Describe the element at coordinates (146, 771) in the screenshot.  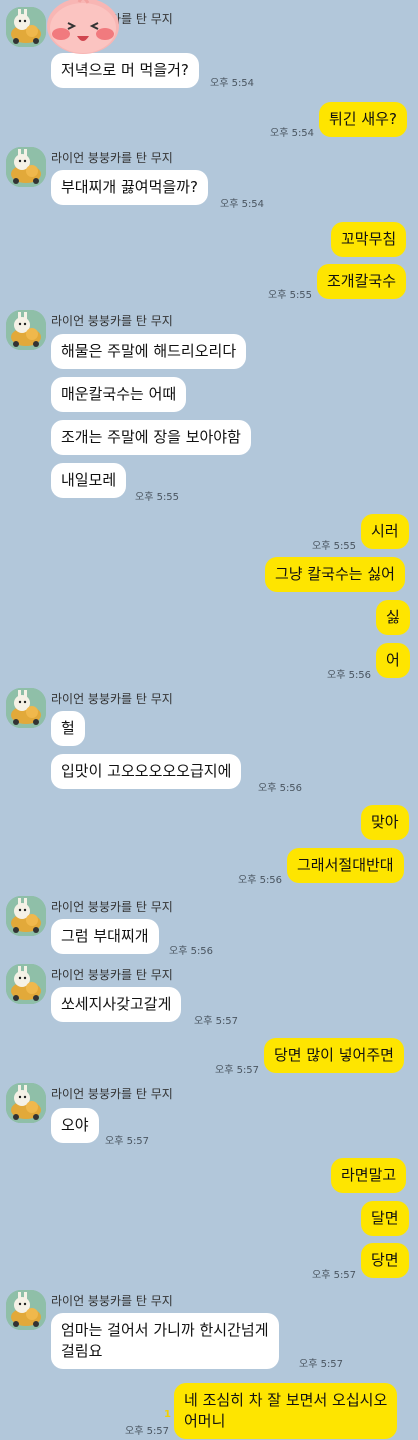
I see `message-bubble: 입맛이 고오오오오오급지에` at that location.